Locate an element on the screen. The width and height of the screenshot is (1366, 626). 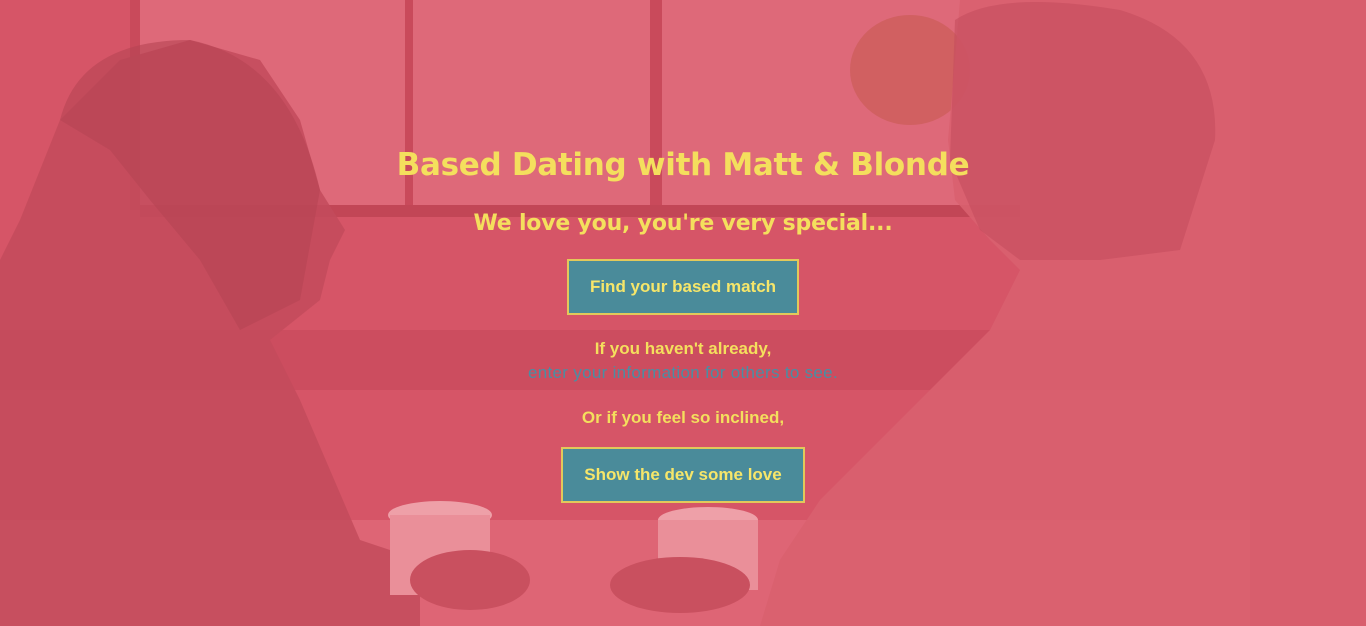
prompt-text-info: If you haven't already, is located at coordinates (683, 348).